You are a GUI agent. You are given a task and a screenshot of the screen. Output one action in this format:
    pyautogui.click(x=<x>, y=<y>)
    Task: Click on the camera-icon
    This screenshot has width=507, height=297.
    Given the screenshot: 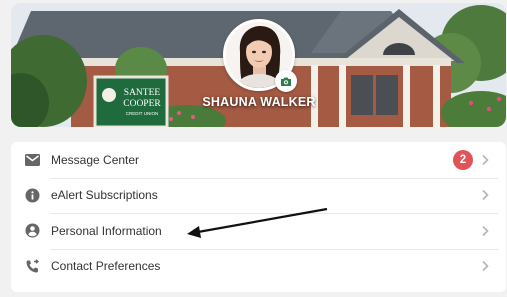 What is the action you would take?
    pyautogui.click(x=286, y=81)
    